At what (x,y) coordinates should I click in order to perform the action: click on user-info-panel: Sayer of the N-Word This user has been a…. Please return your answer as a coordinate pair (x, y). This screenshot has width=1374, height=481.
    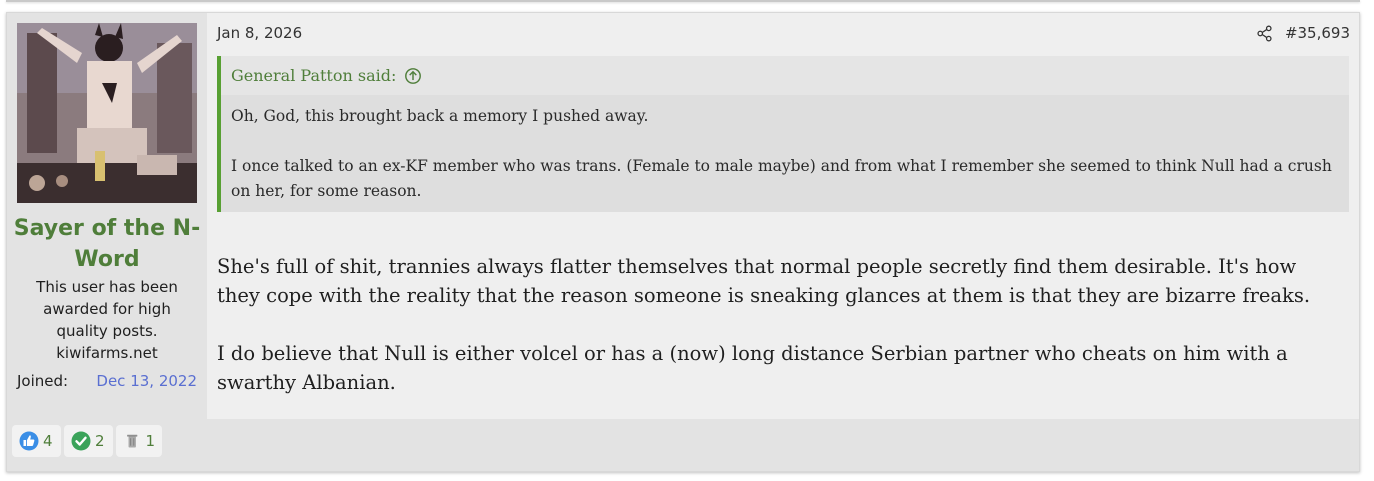
    Looking at the image, I should click on (107, 242).